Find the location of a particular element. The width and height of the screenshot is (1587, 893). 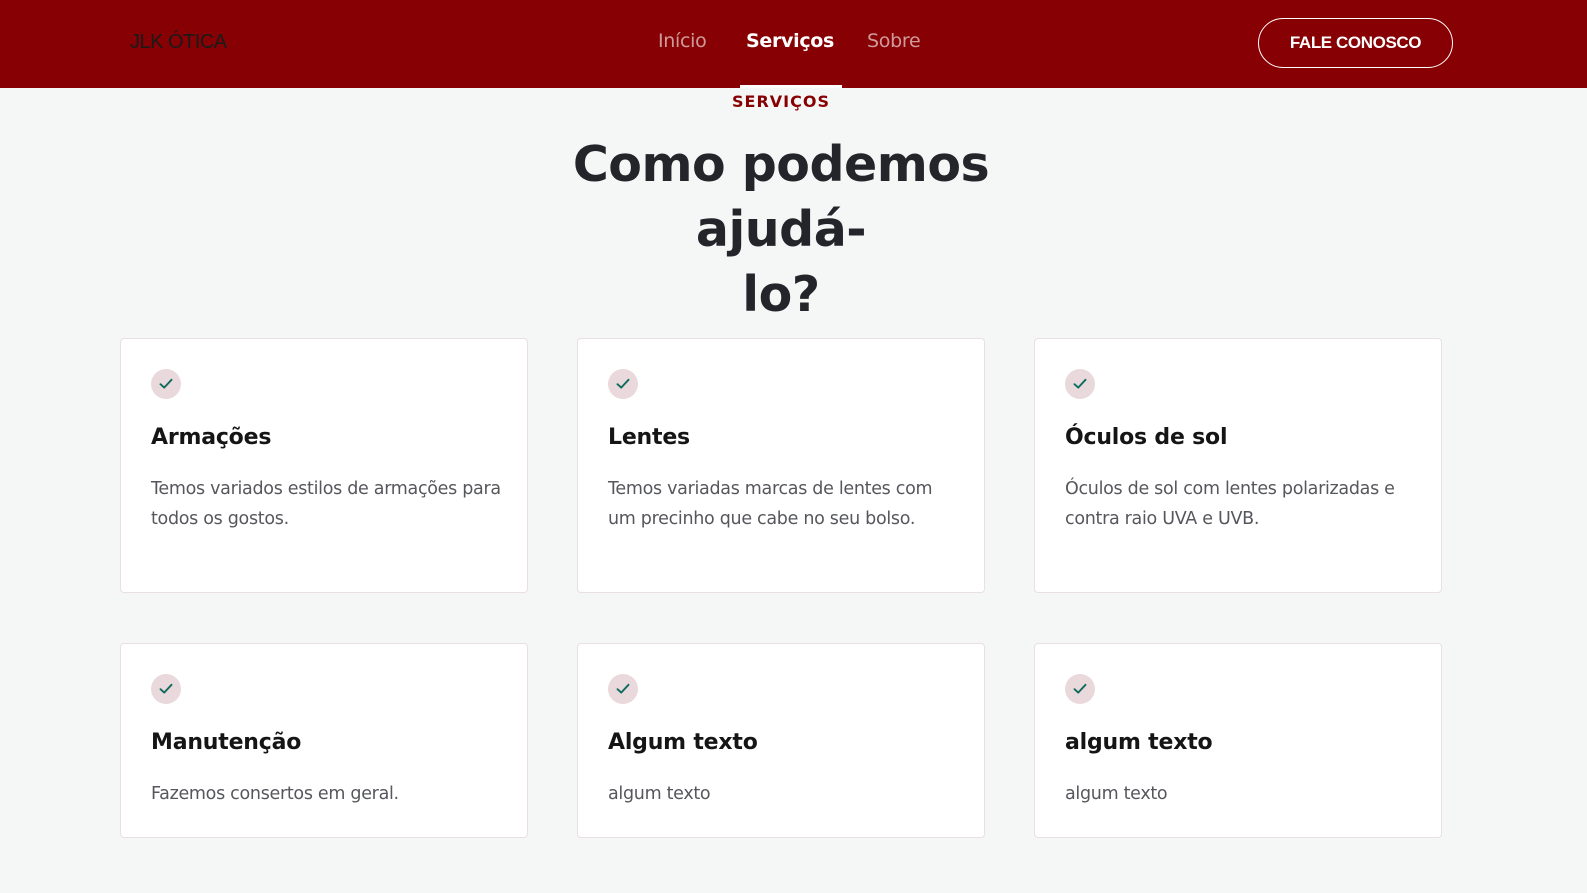

service-card-algum-texto-2: algum texto algum texto is located at coordinates (1238, 740).